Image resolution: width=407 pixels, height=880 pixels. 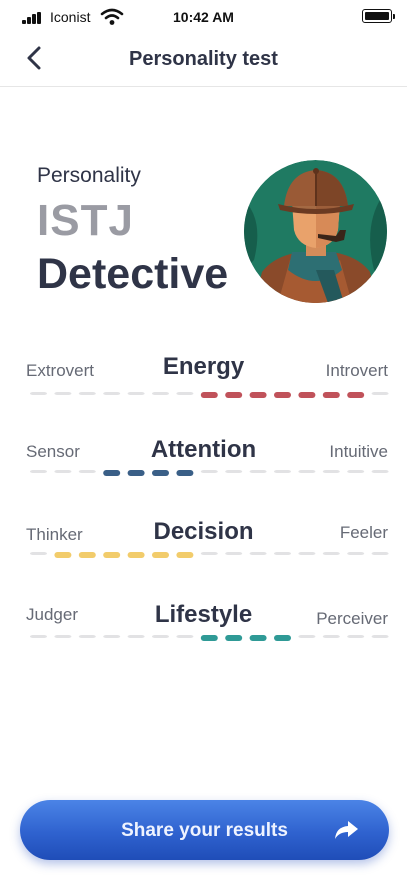 I want to click on personality-label: Personality, so click(x=89, y=175).